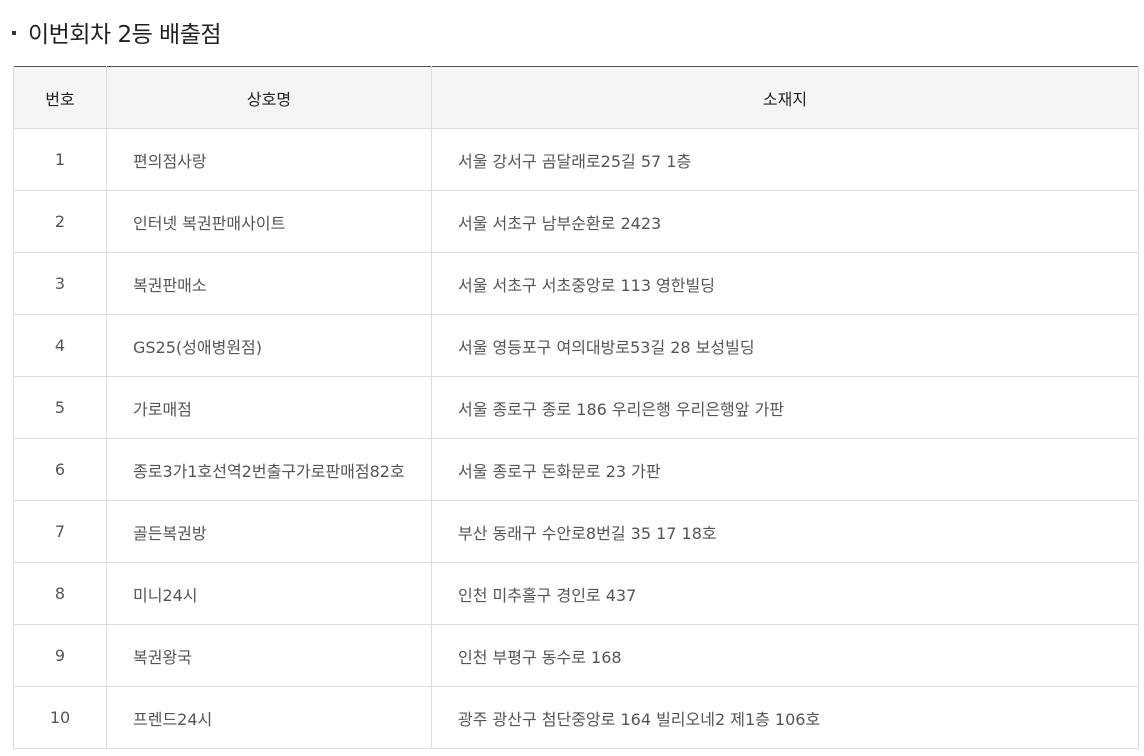 The width and height of the screenshot is (1144, 756). I want to click on cell-store-name: GS25(성애병원점), so click(269, 345).